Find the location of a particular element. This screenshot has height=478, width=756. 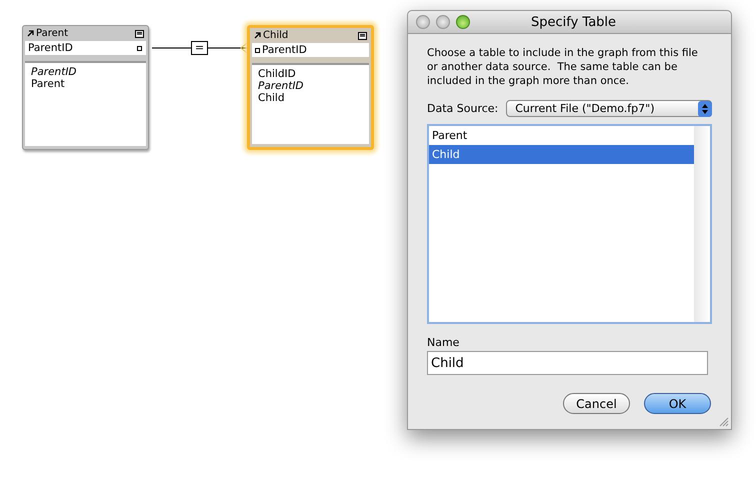

stepper-icon is located at coordinates (705, 108).